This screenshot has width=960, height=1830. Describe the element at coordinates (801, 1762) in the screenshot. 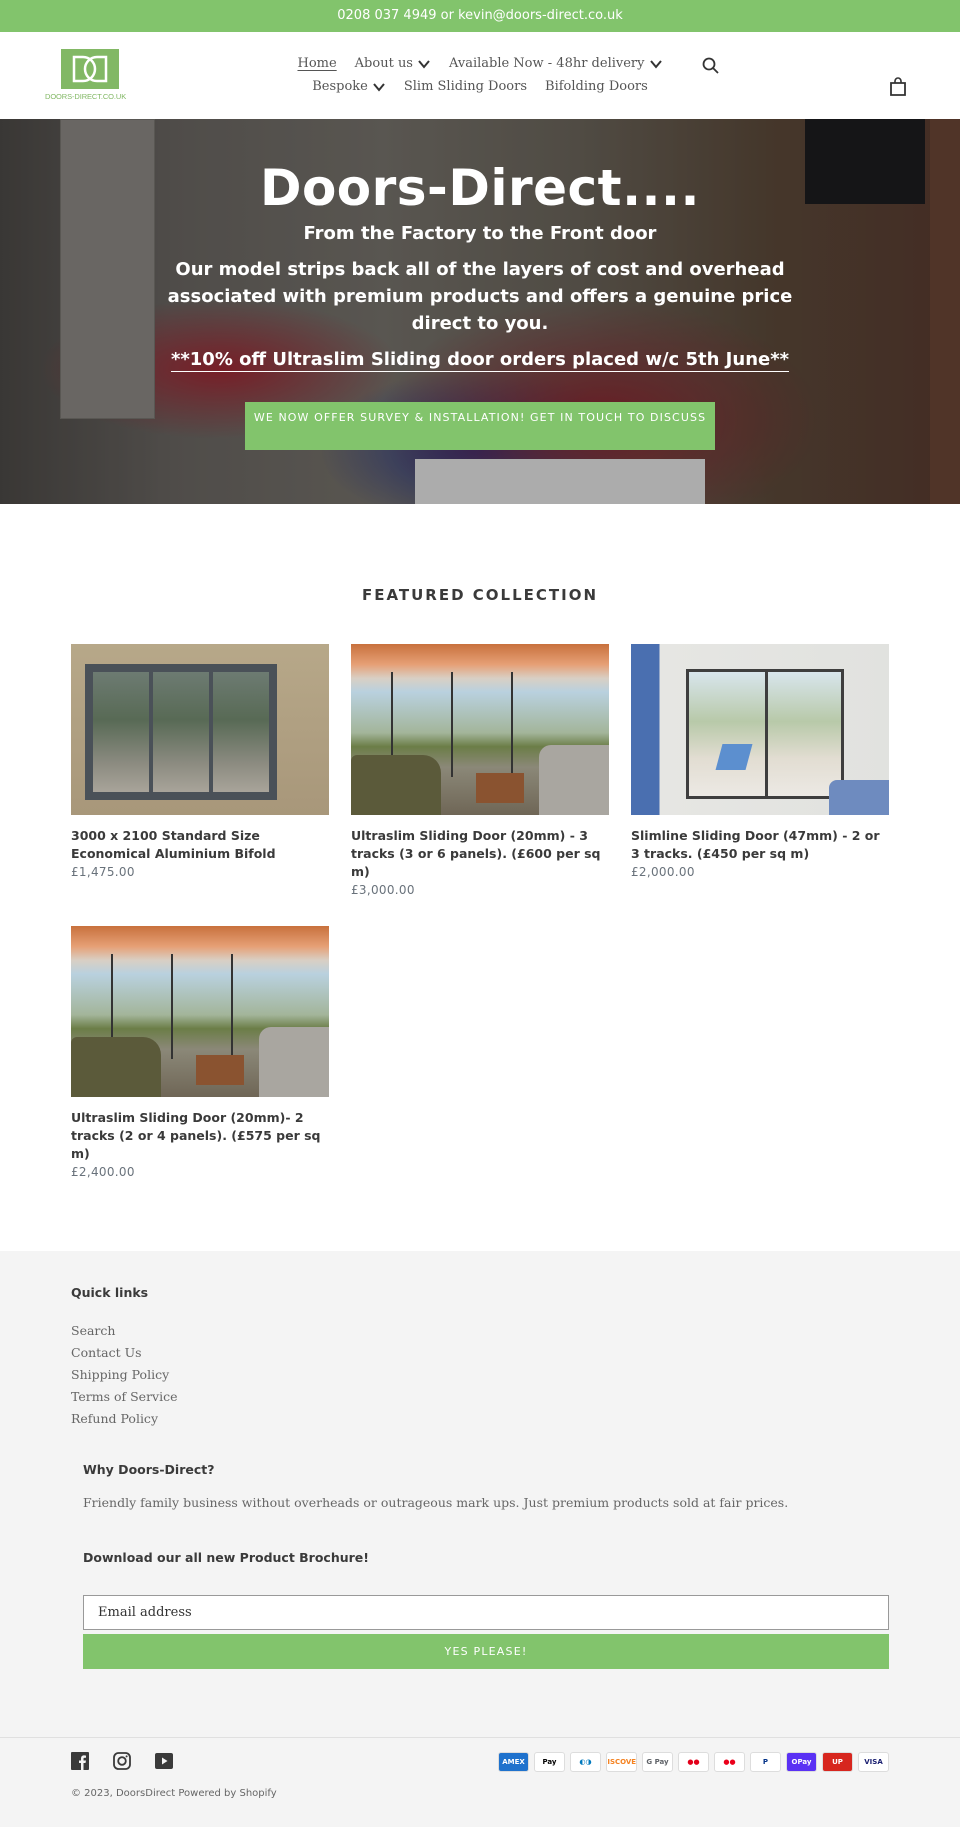

I see `shop-pay-icon: OPay` at that location.